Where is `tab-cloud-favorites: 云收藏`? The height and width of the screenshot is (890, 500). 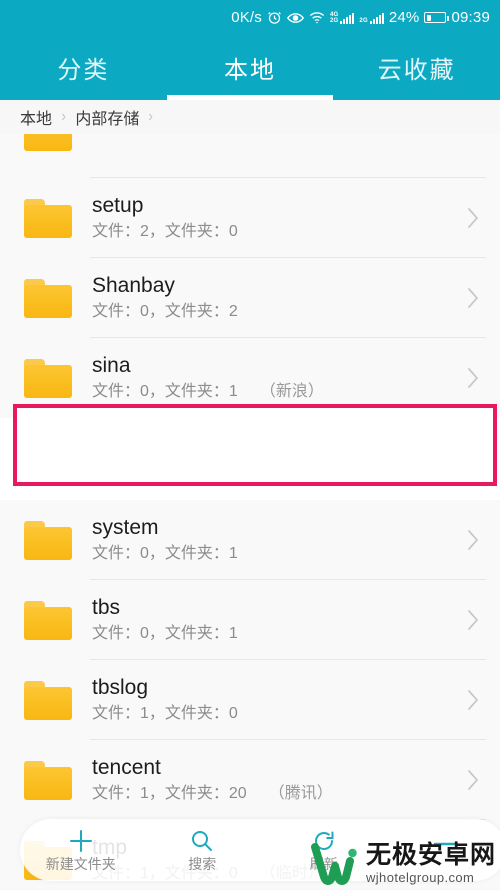 tab-cloud-favorites: 云收藏 is located at coordinates (416, 67).